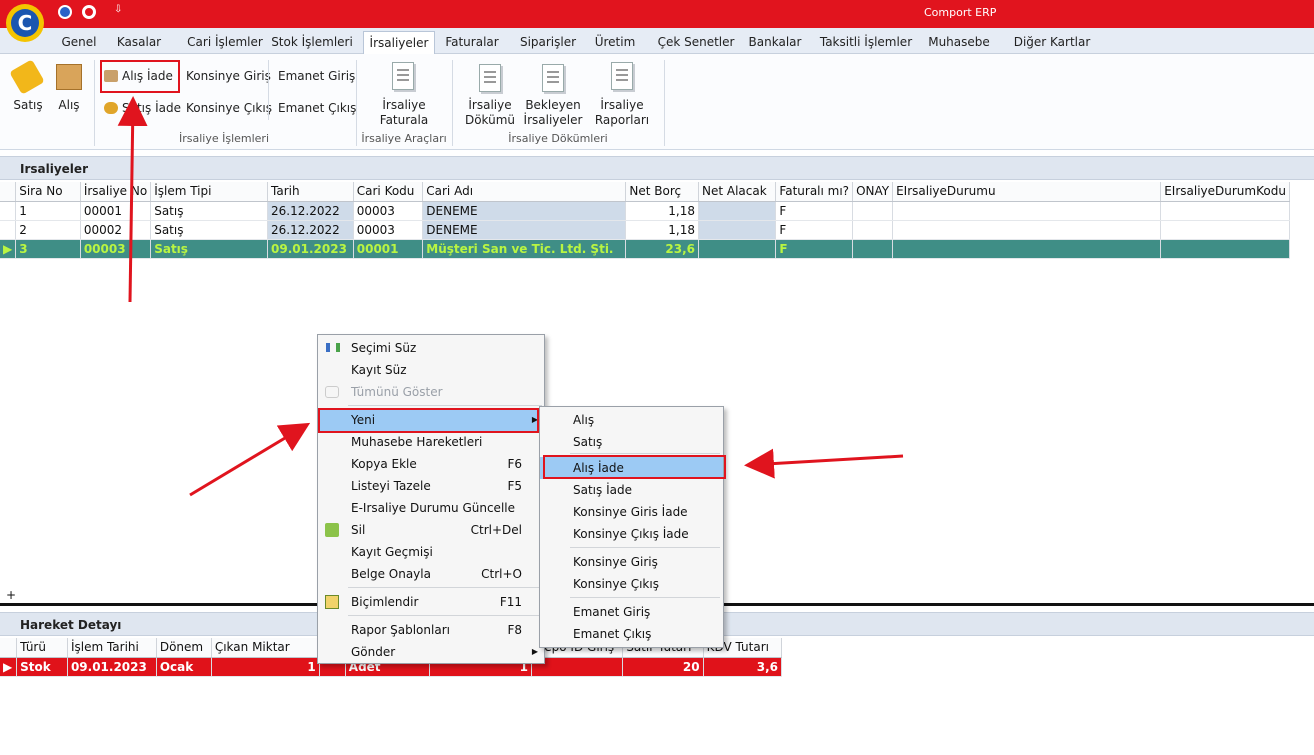 Image resolution: width=1314 pixels, height=755 pixels. Describe the element at coordinates (431, 630) in the screenshot. I see `menu-item-rapor-sablonlari: Rapor Şablonları F8` at that location.